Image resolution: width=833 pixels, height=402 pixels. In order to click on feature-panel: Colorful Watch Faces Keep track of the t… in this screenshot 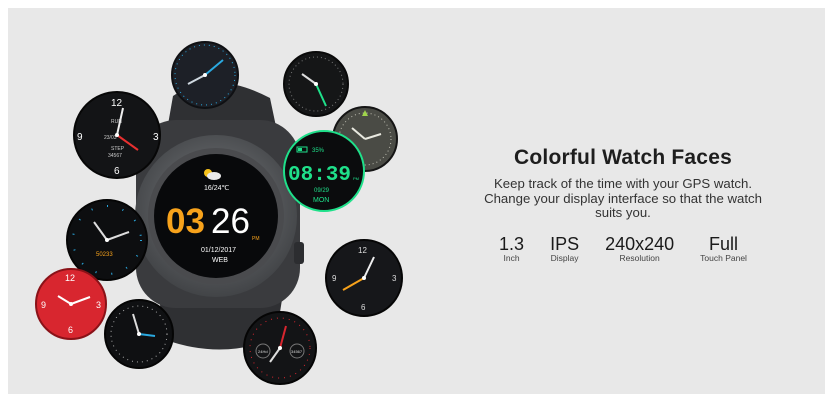, I will do `click(623, 205)`.